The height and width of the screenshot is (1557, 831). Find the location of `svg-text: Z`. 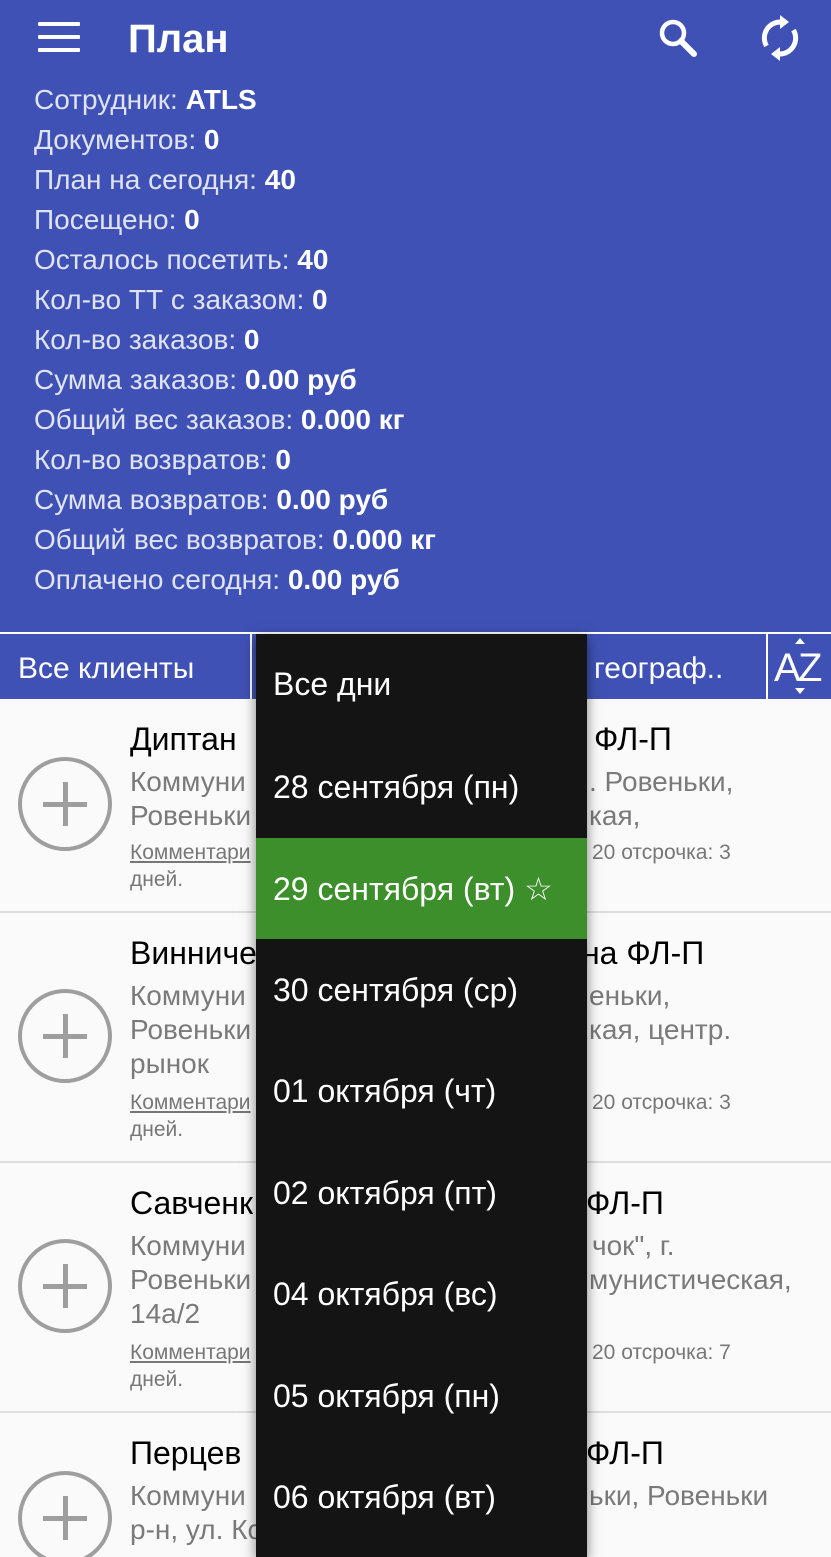

svg-text: Z is located at coordinates (810, 668).